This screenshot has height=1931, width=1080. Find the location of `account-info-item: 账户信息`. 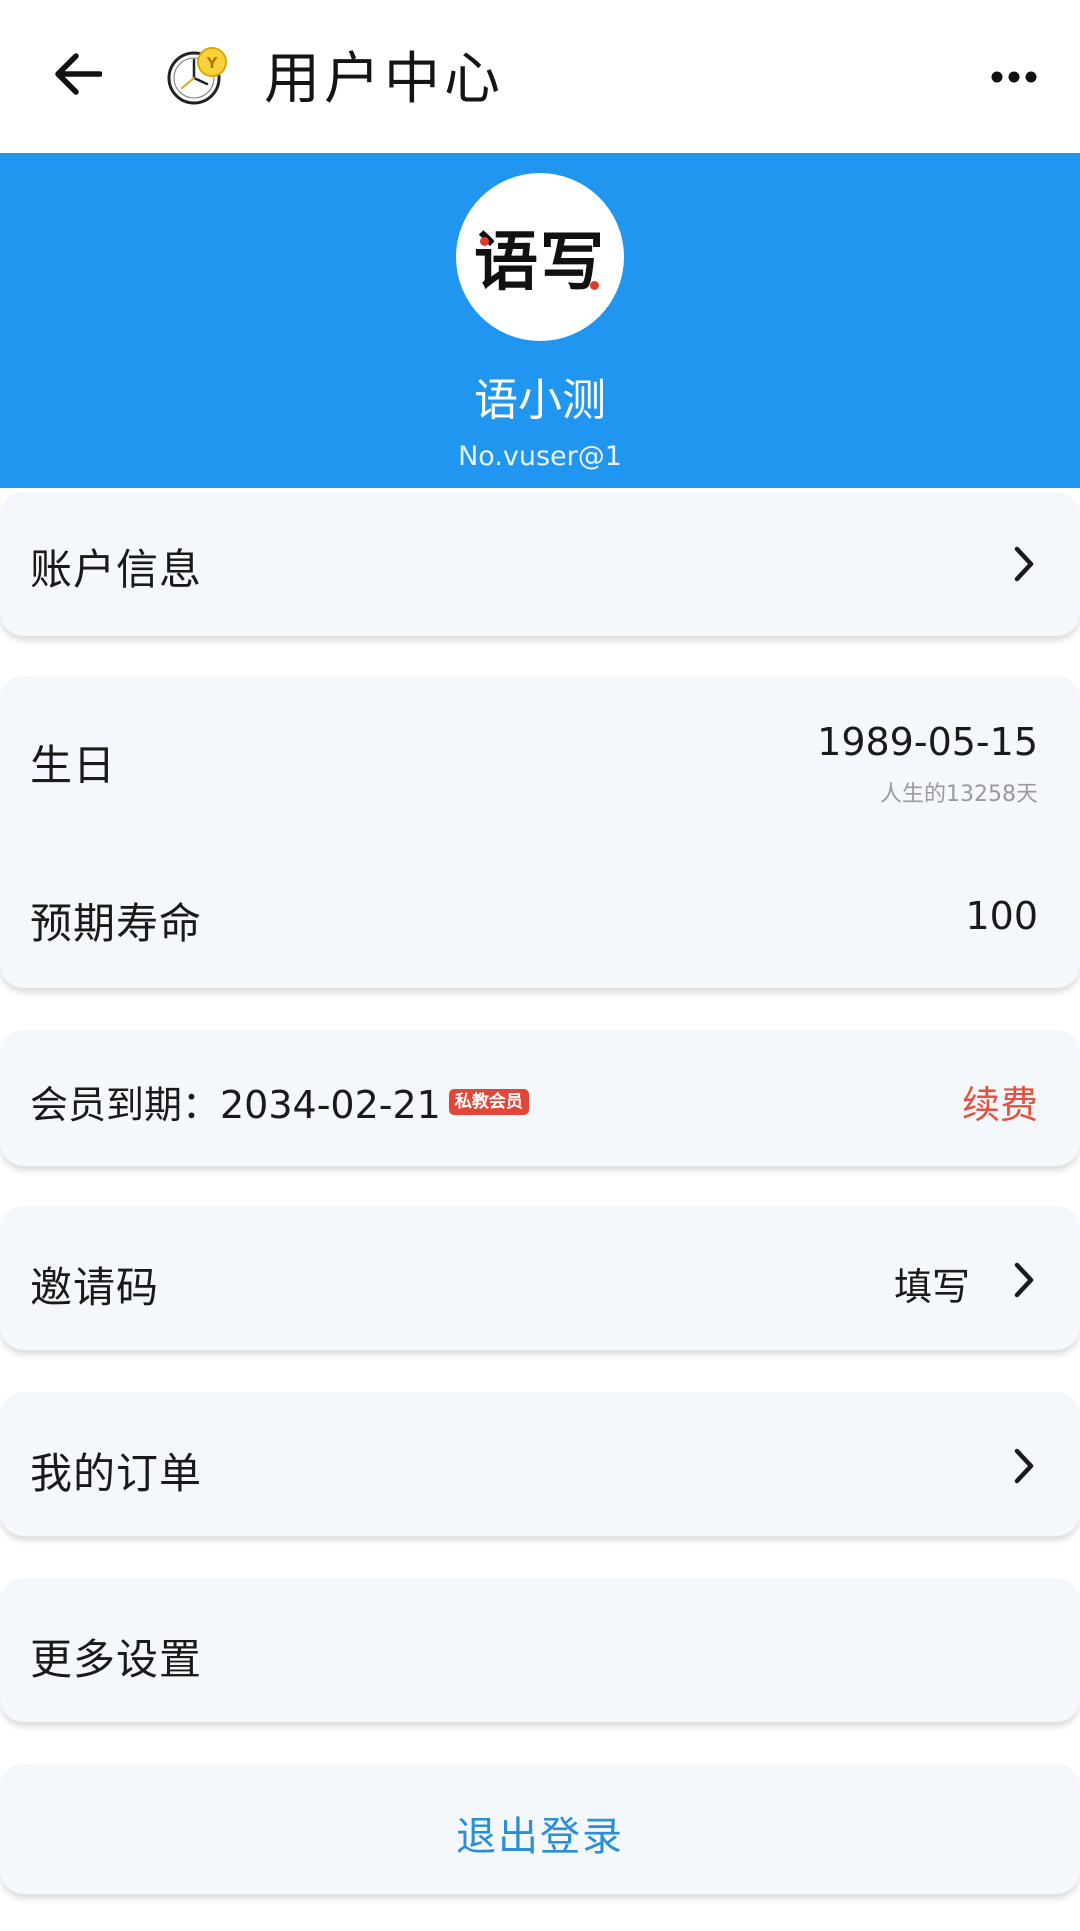

account-info-item: 账户信息 is located at coordinates (540, 564).